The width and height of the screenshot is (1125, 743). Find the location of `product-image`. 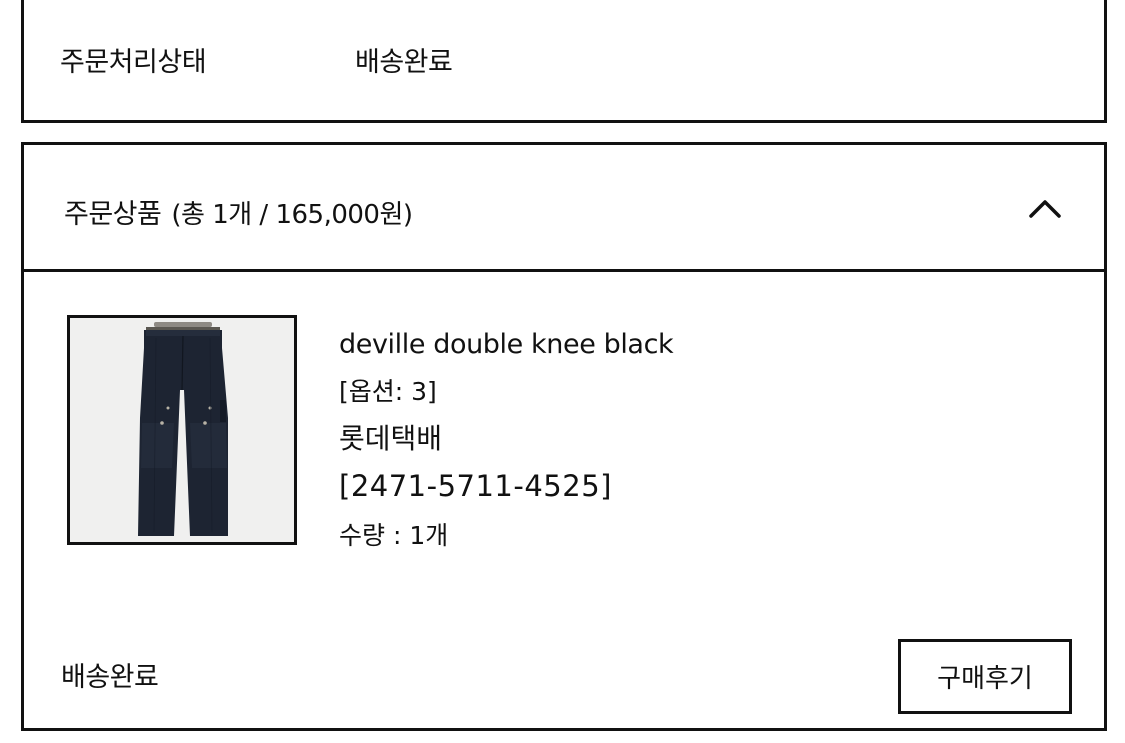

product-image is located at coordinates (182, 430).